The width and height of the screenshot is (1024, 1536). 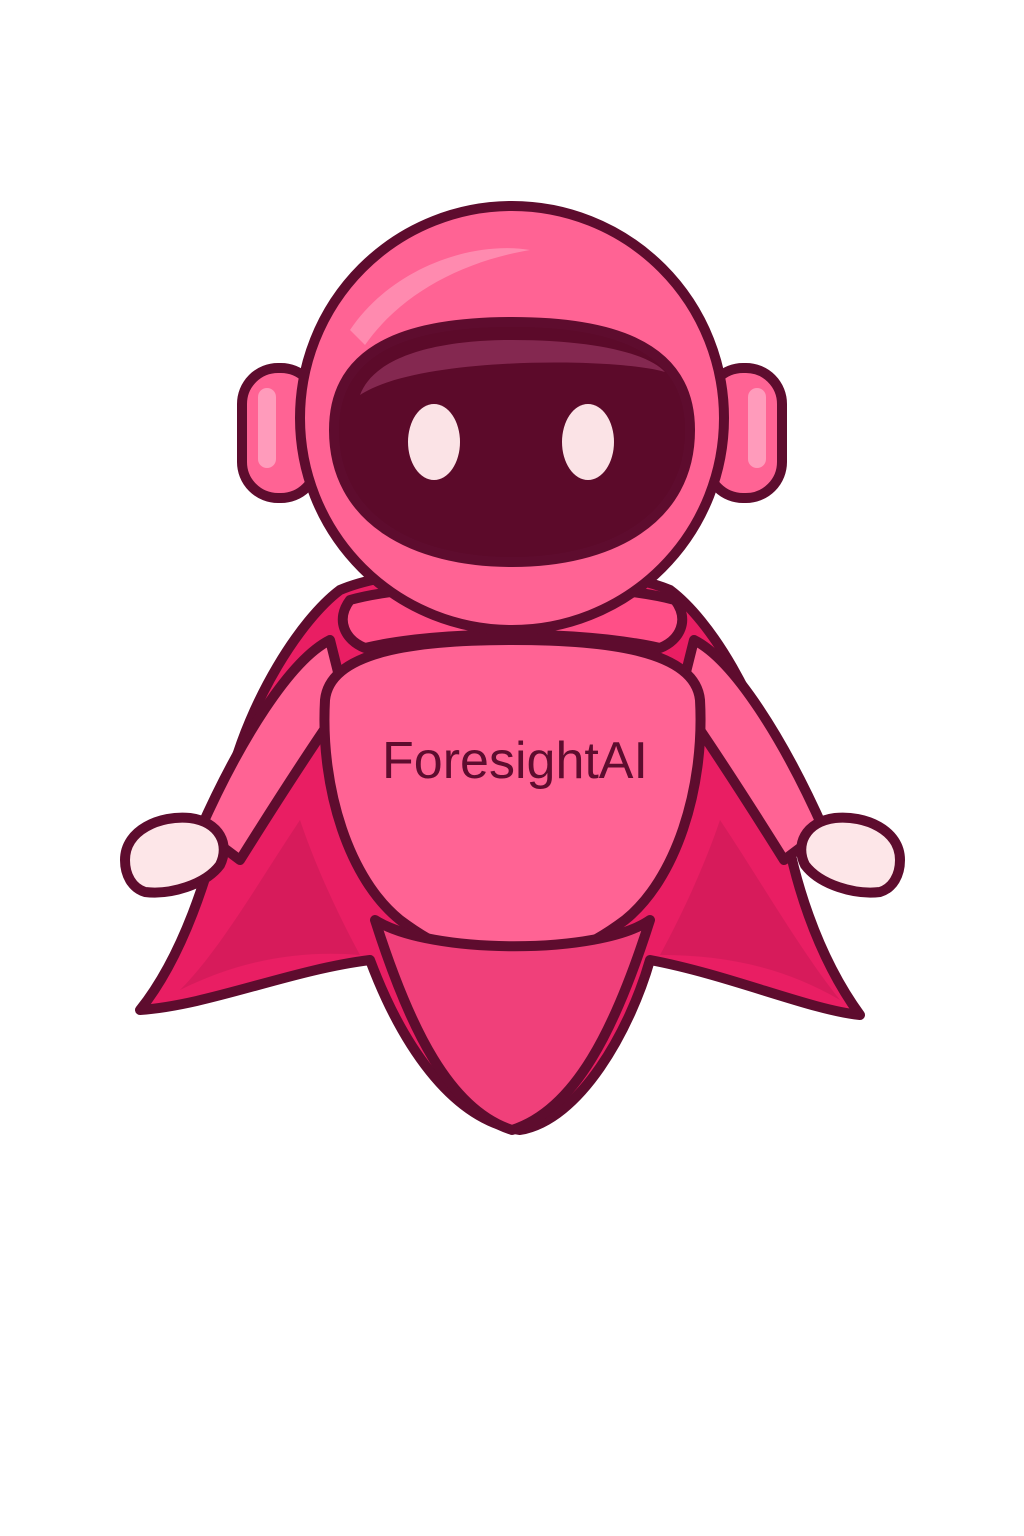 What do you see at coordinates (267, 428) in the screenshot?
I see `left-ear-highlight` at bounding box center [267, 428].